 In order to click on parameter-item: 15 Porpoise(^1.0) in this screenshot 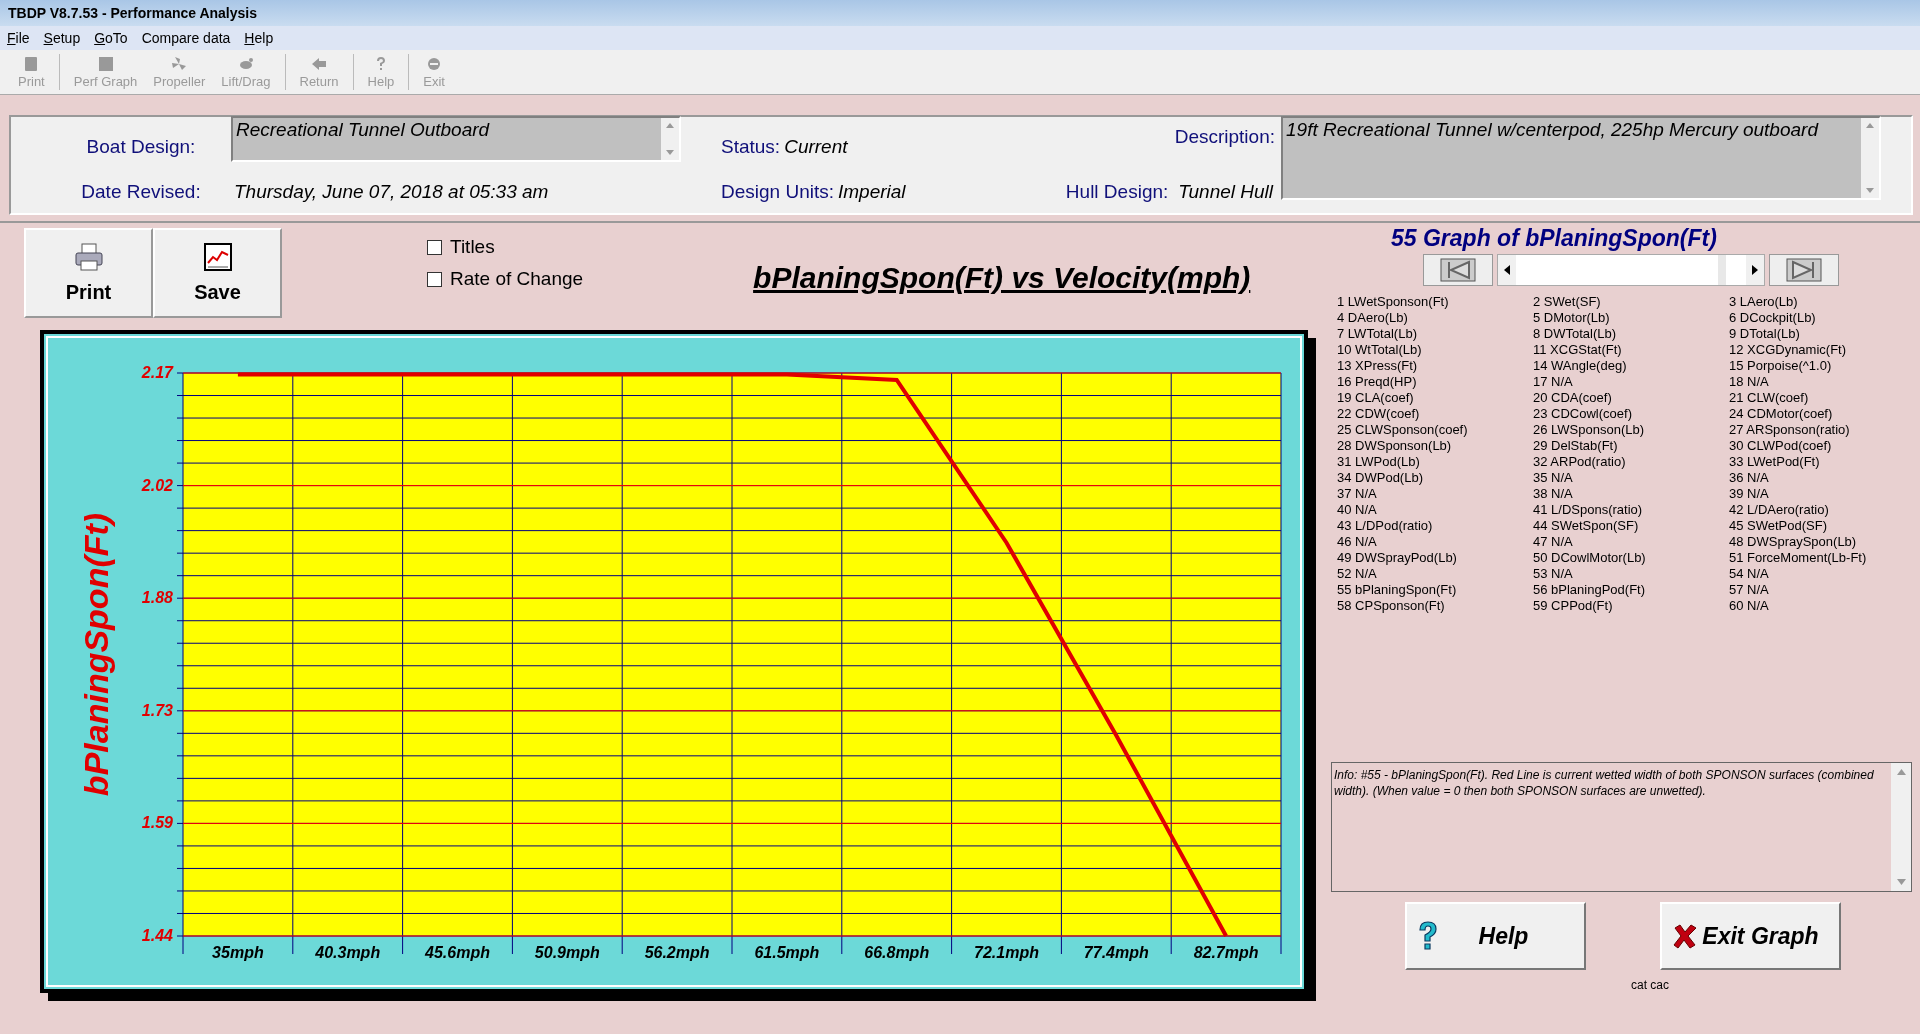, I will do `click(1820, 366)`.